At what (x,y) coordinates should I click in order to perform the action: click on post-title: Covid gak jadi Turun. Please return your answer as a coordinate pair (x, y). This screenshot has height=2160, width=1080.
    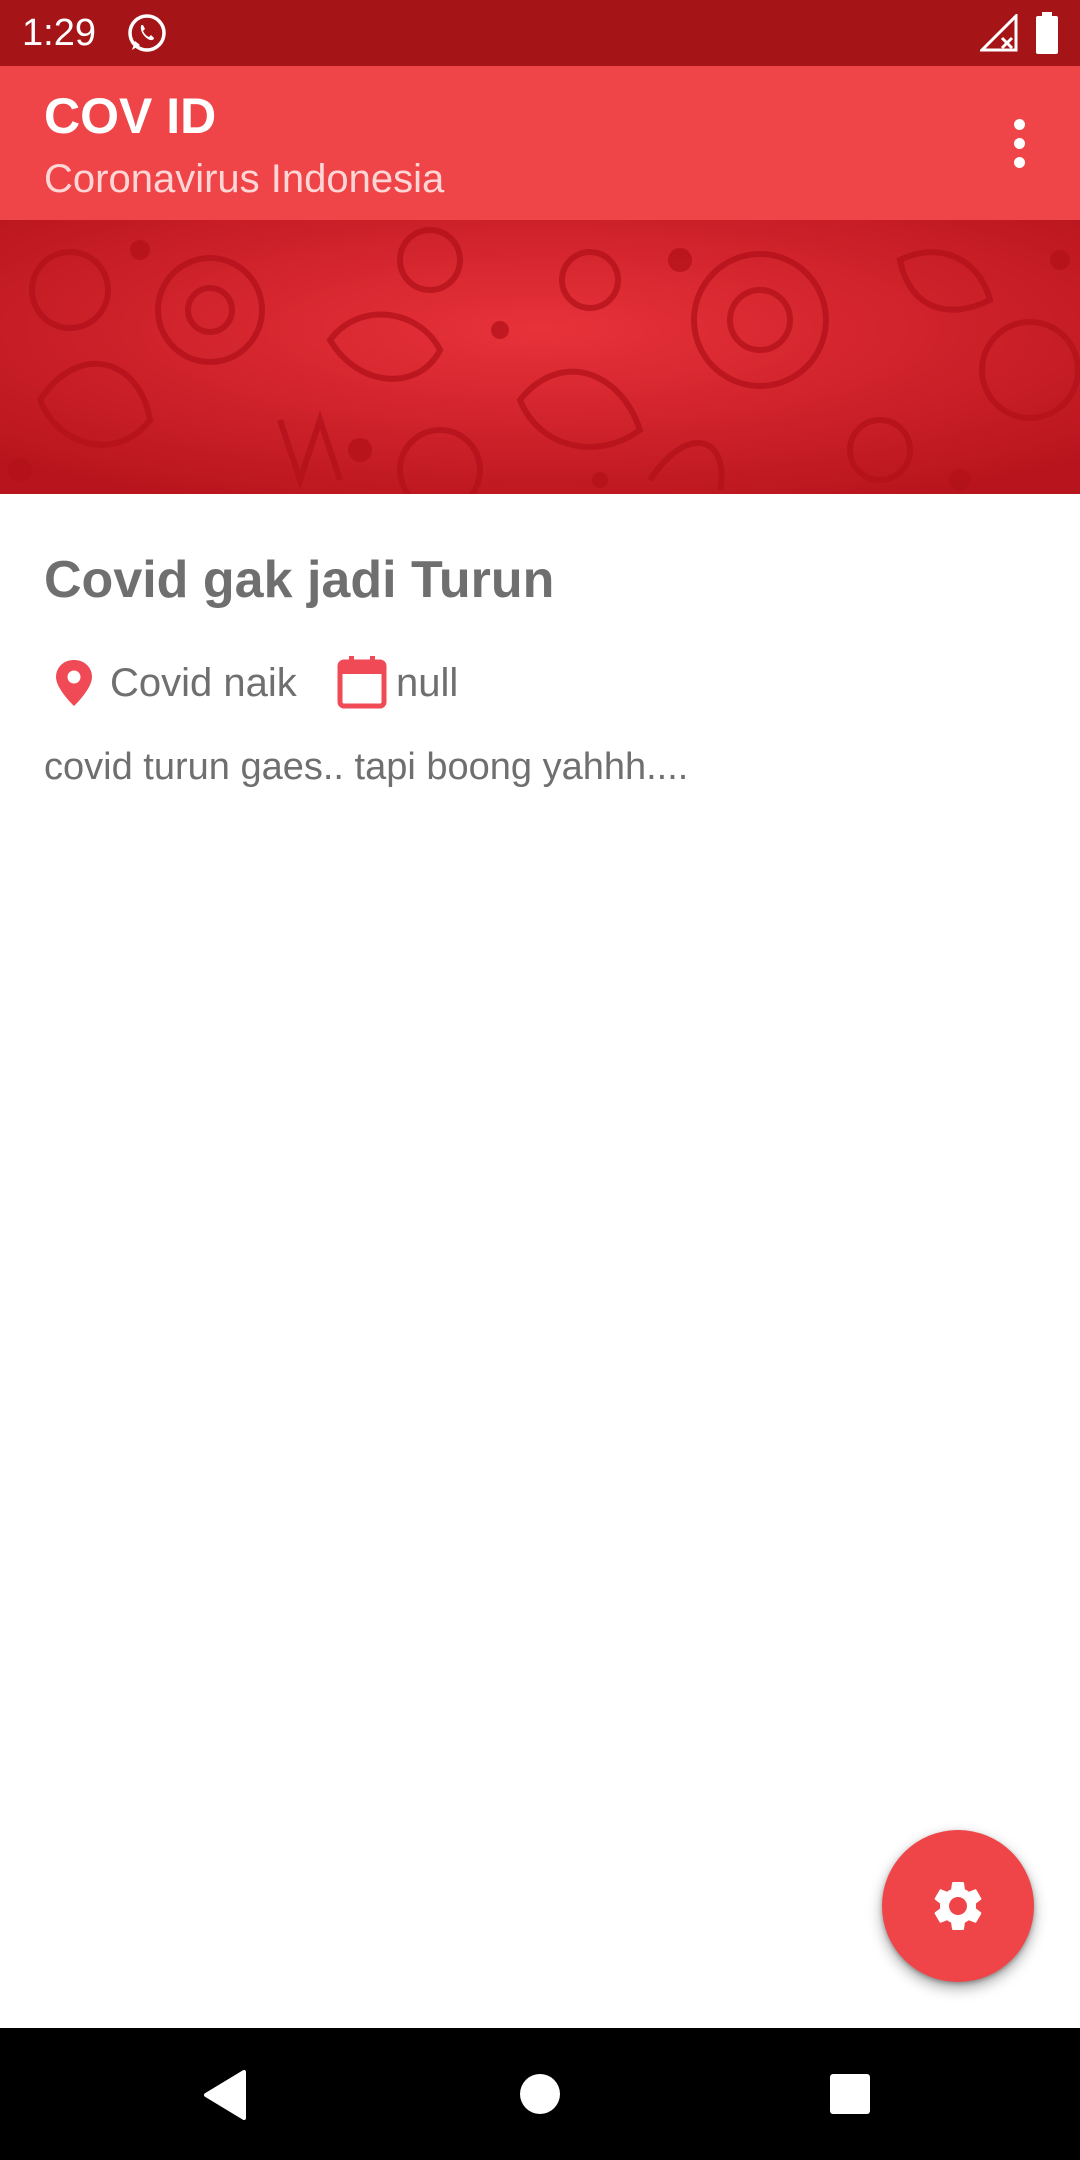
    Looking at the image, I should click on (299, 580).